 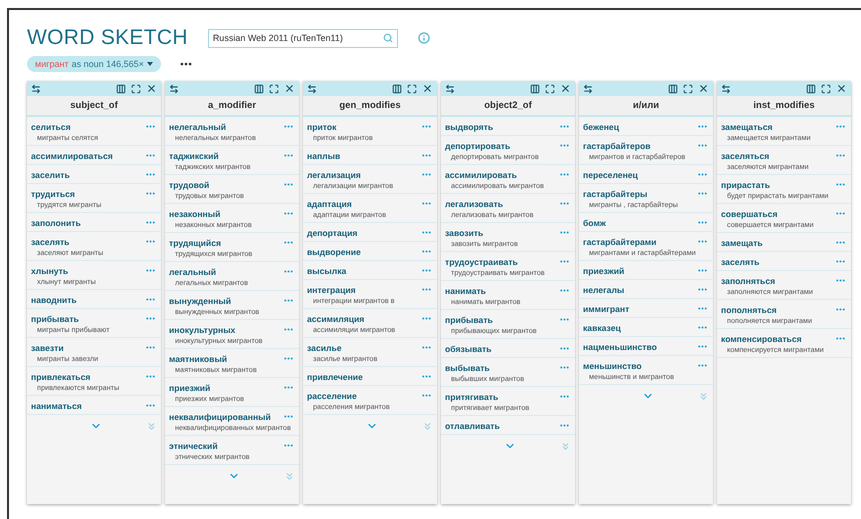 I want to click on collocate-link: заселяться, so click(x=745, y=155).